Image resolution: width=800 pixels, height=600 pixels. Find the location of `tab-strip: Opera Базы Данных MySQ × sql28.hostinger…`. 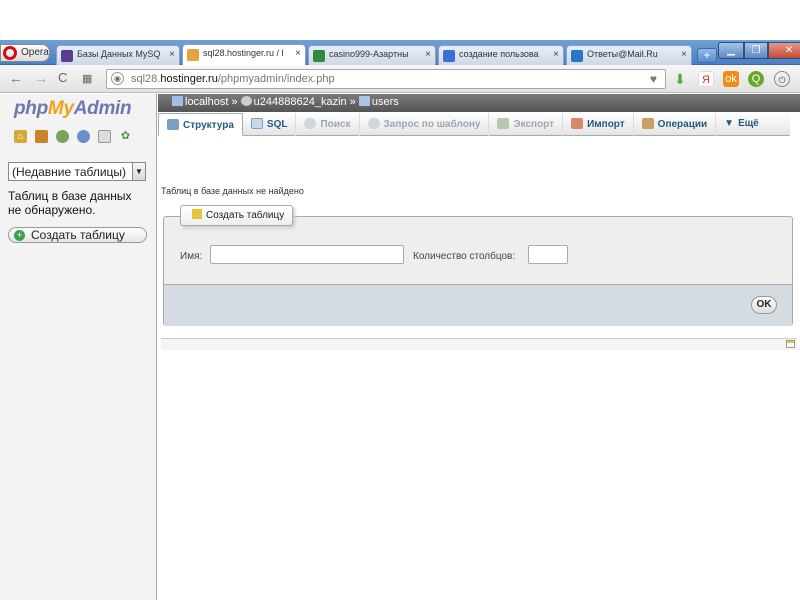

tab-strip: Opera Базы Данных MySQ × sql28.hostinger… is located at coordinates (400, 52).